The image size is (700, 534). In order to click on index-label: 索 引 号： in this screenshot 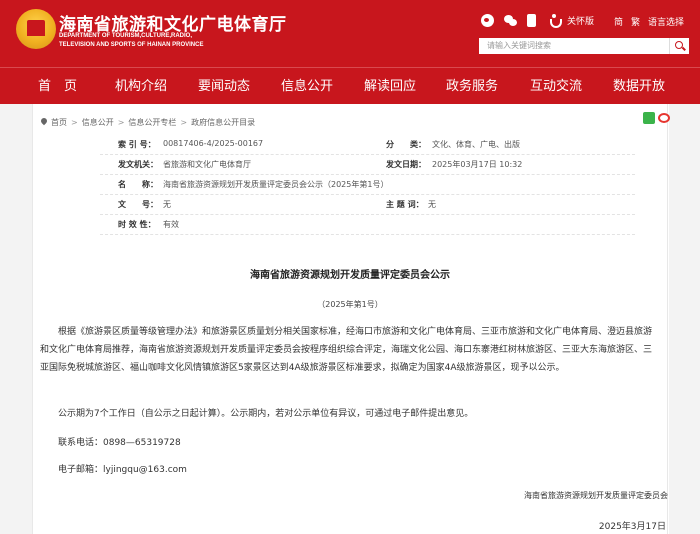, I will do `click(137, 144)`.